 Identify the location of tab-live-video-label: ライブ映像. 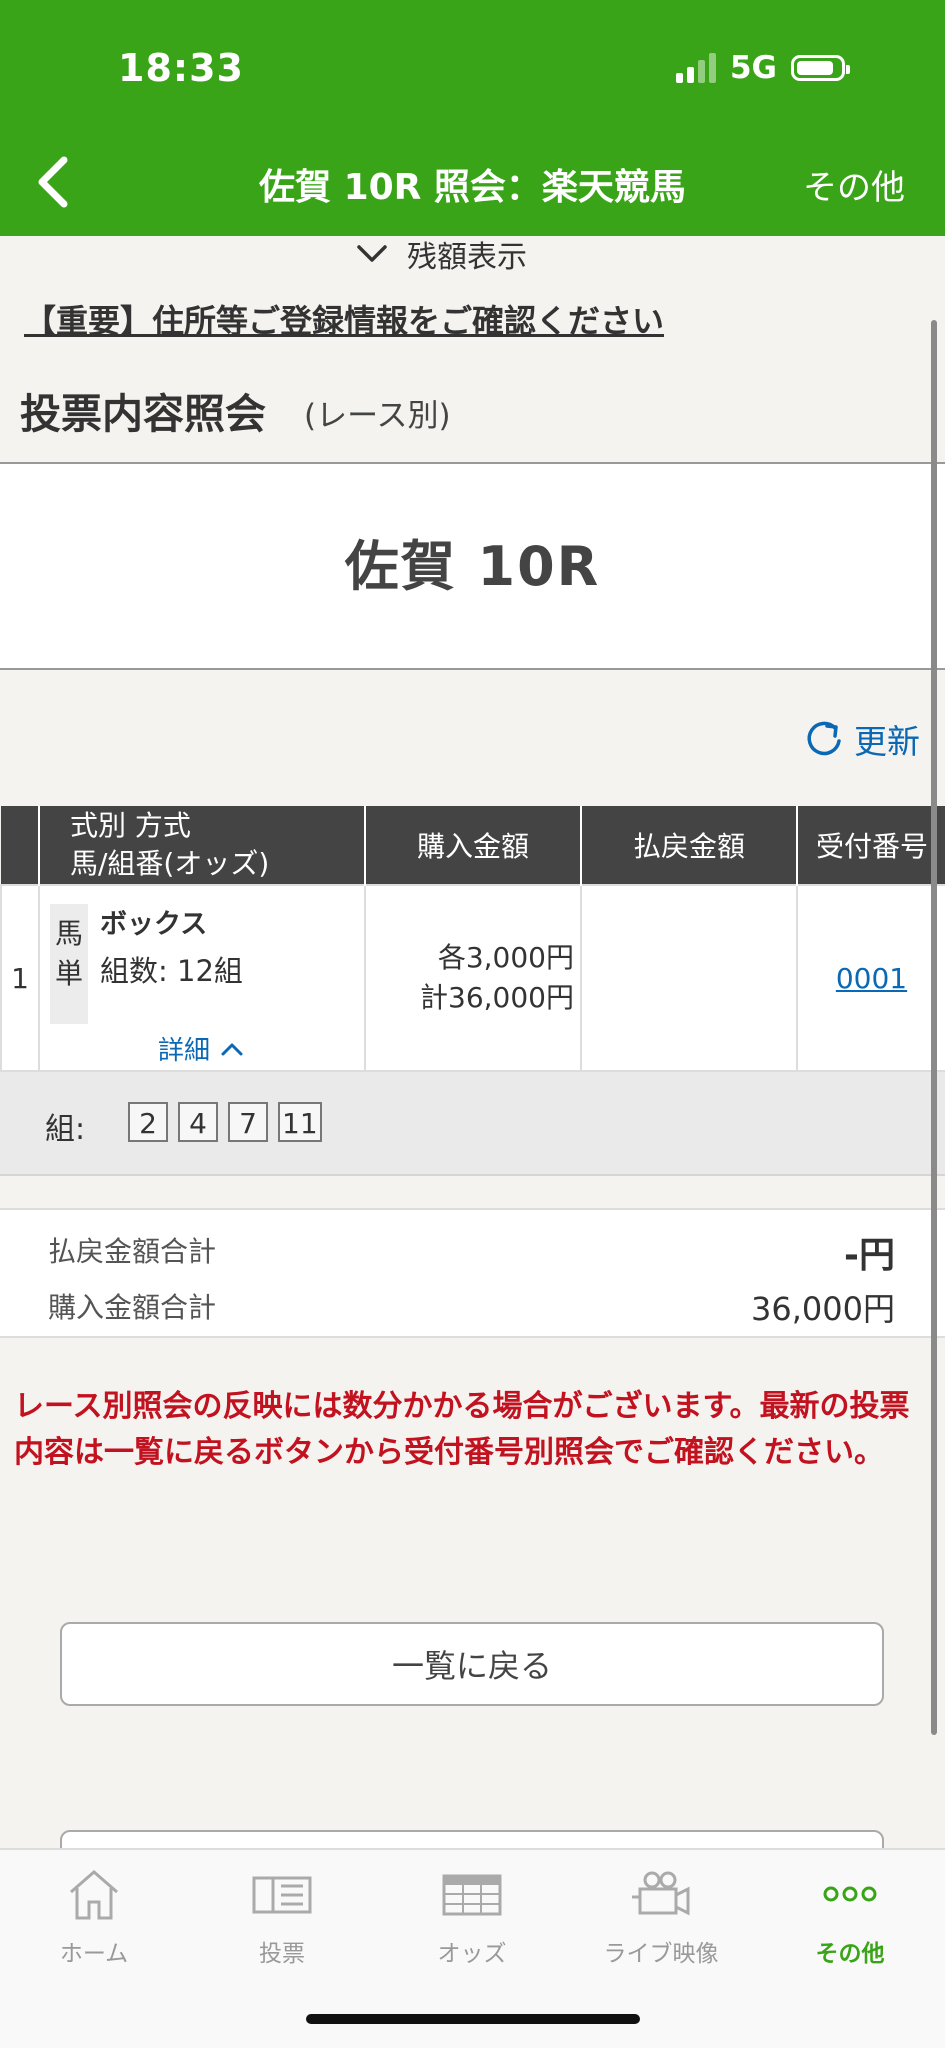
(661, 1954).